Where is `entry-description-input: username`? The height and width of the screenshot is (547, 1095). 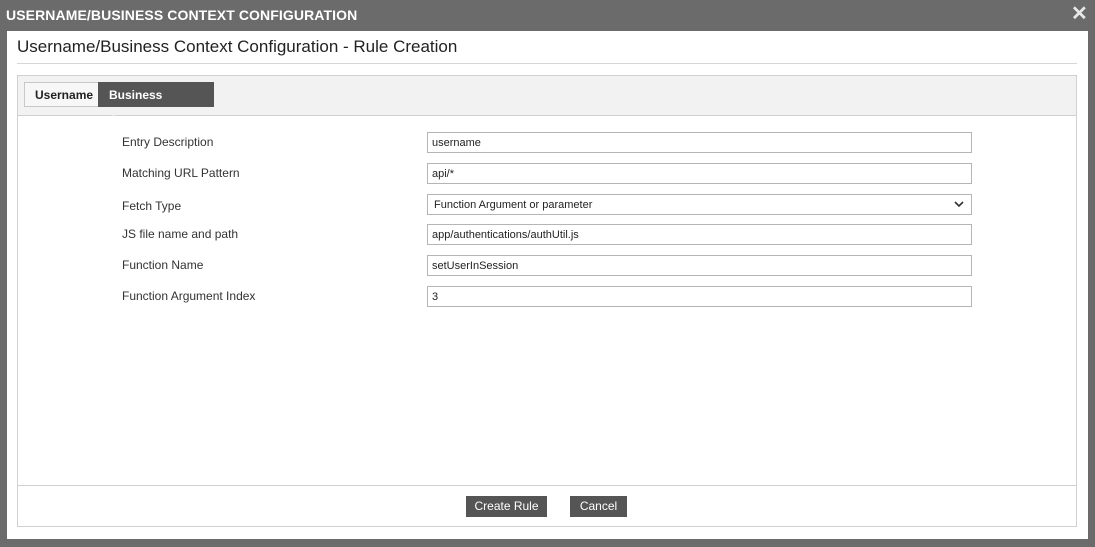
entry-description-input: username is located at coordinates (699, 142).